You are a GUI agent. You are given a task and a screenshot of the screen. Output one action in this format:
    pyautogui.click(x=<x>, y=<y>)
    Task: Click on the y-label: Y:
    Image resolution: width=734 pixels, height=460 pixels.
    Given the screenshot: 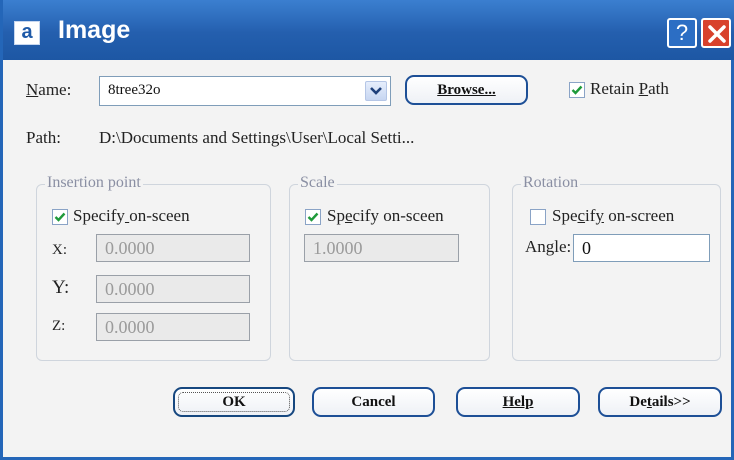 What is the action you would take?
    pyautogui.click(x=61, y=287)
    